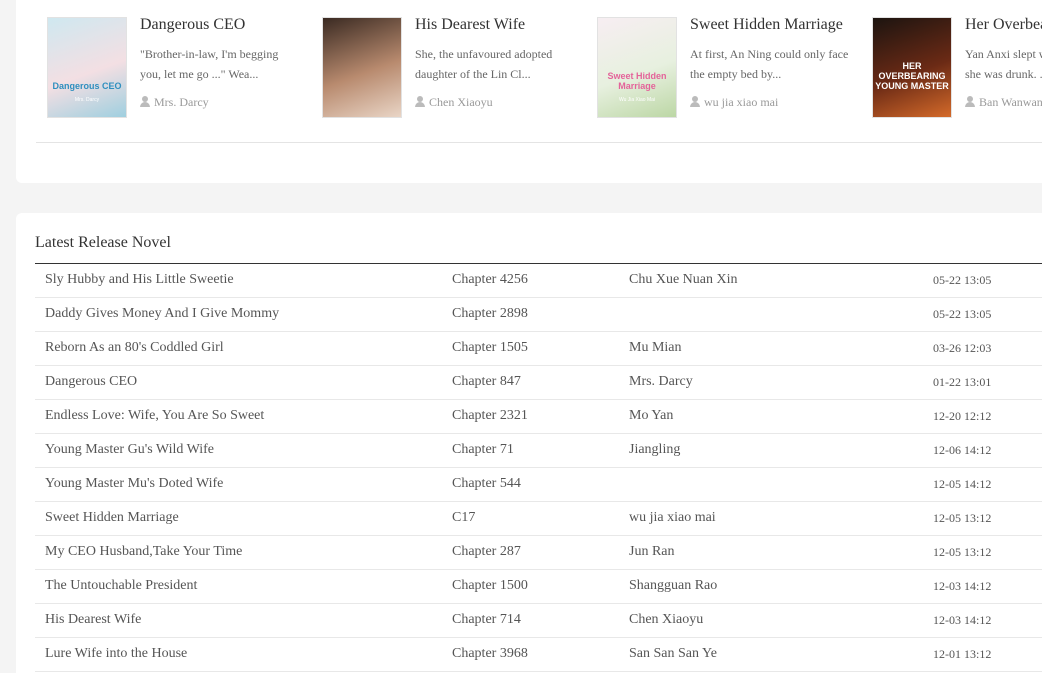 The image size is (1042, 673). What do you see at coordinates (673, 653) in the screenshot?
I see `author-name: San San San Ye` at bounding box center [673, 653].